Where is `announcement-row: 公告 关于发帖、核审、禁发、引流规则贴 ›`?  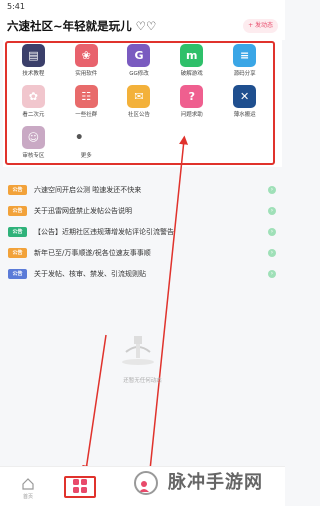 announcement-row: 公告 关于发帖、核审、禁发、引流规则贴 › is located at coordinates (142, 274).